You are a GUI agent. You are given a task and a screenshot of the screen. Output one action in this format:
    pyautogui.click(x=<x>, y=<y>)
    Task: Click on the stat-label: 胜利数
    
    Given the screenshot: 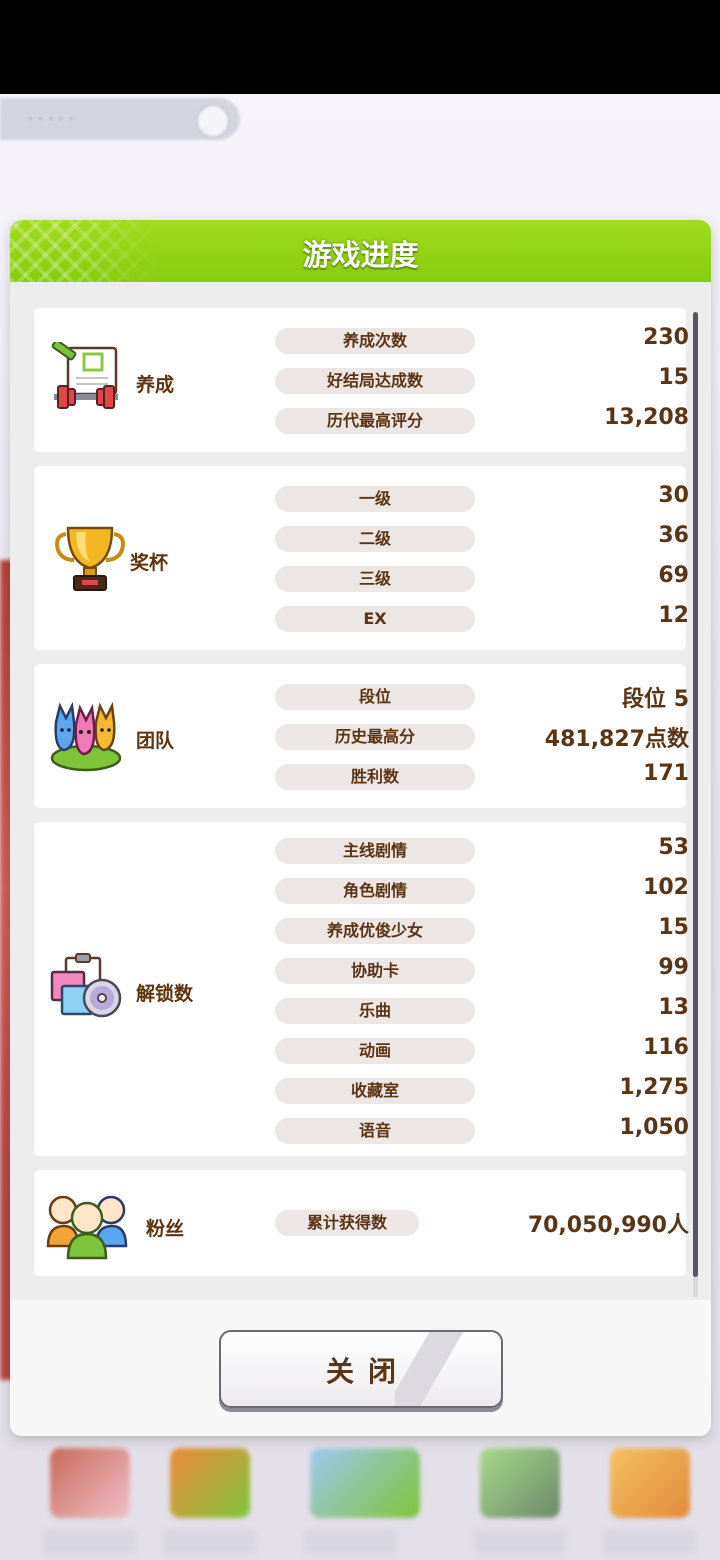 What is the action you would take?
    pyautogui.click(x=375, y=777)
    